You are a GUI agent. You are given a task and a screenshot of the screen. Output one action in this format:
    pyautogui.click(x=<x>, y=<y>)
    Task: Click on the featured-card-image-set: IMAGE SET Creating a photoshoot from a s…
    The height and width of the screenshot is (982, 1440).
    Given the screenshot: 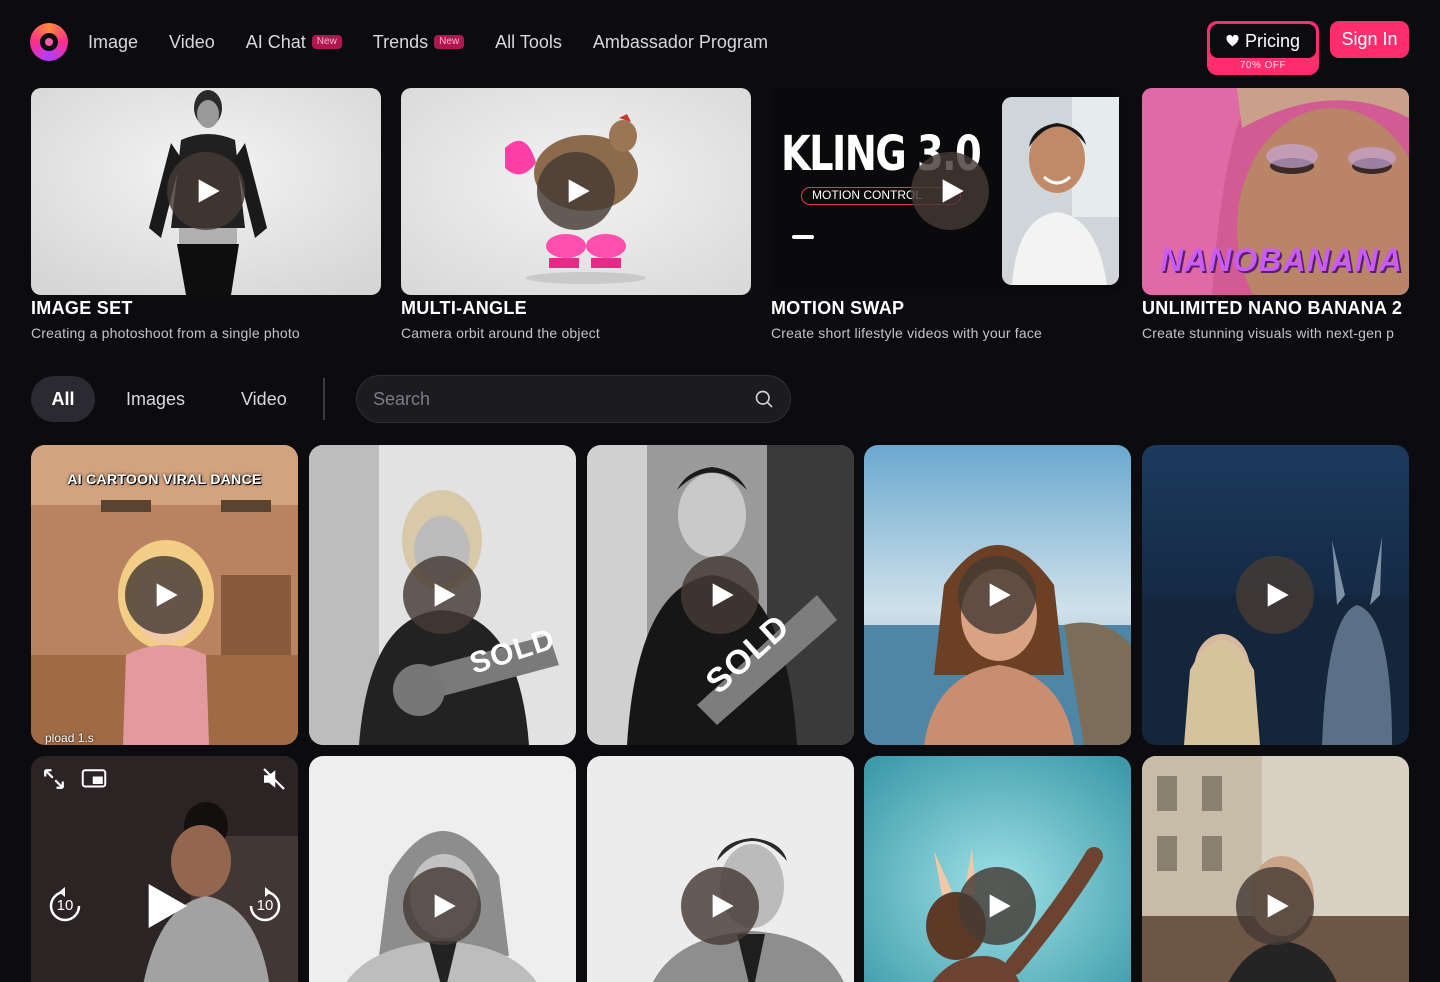 What is the action you would take?
    pyautogui.click(x=206, y=214)
    